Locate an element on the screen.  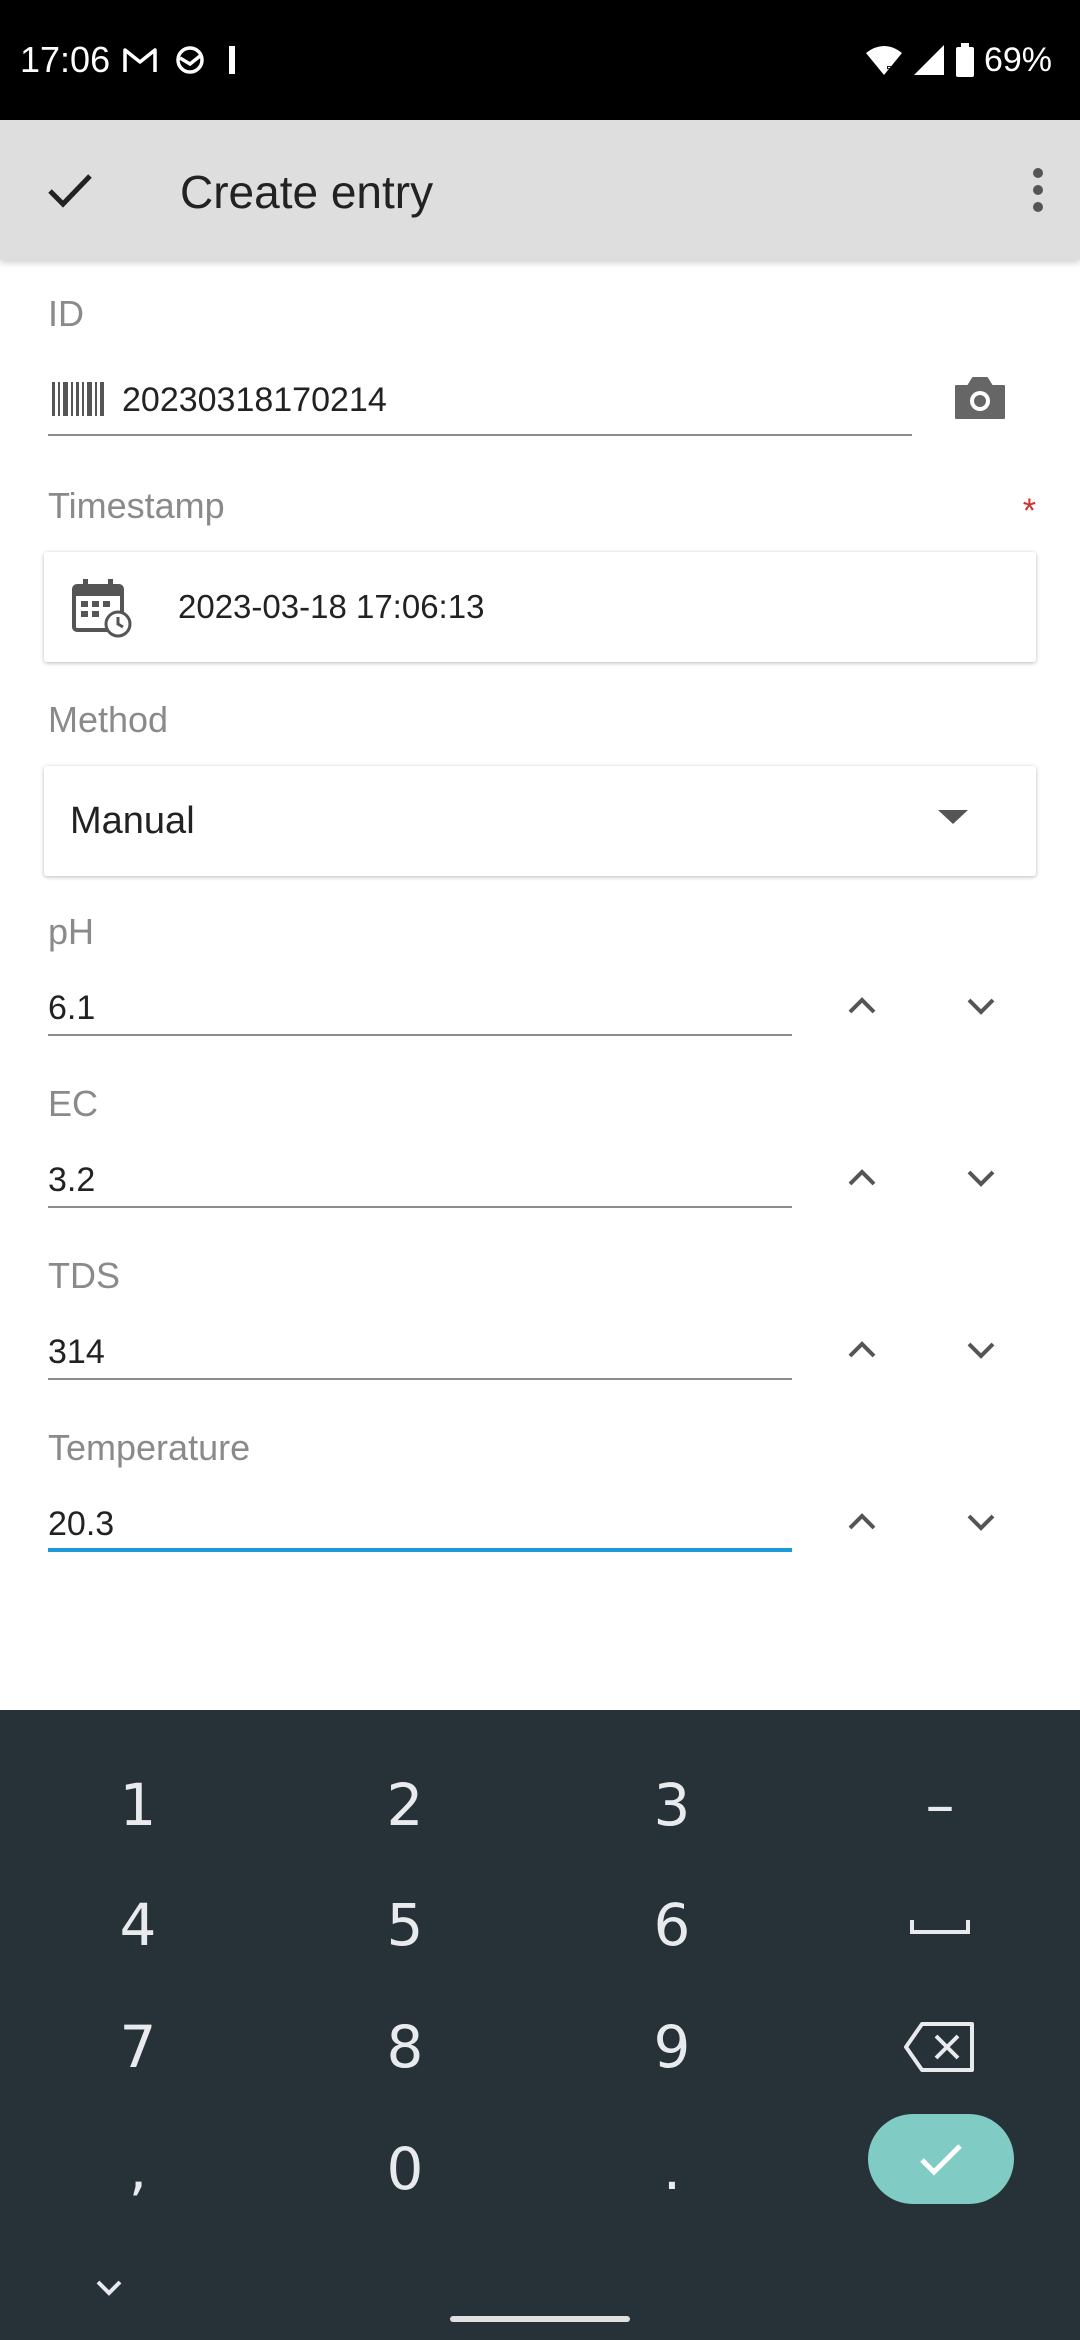
id-field: 20230318170214 is located at coordinates (480, 403).